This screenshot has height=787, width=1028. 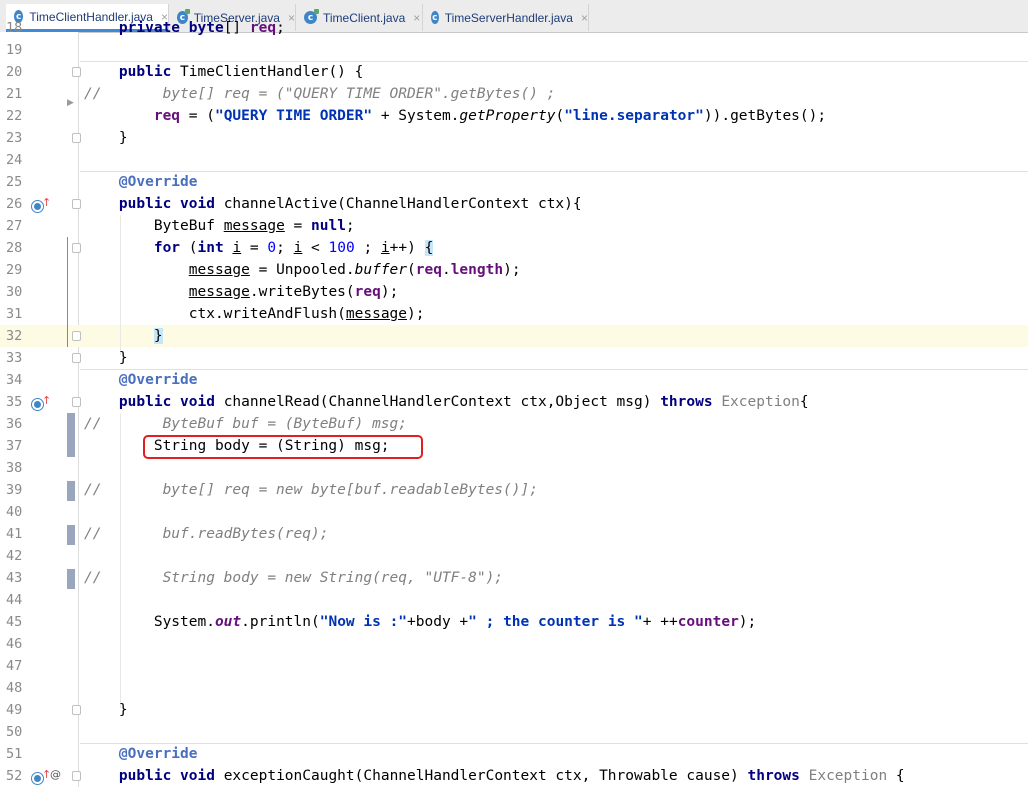 I want to click on highlight-box, so click(x=283, y=447).